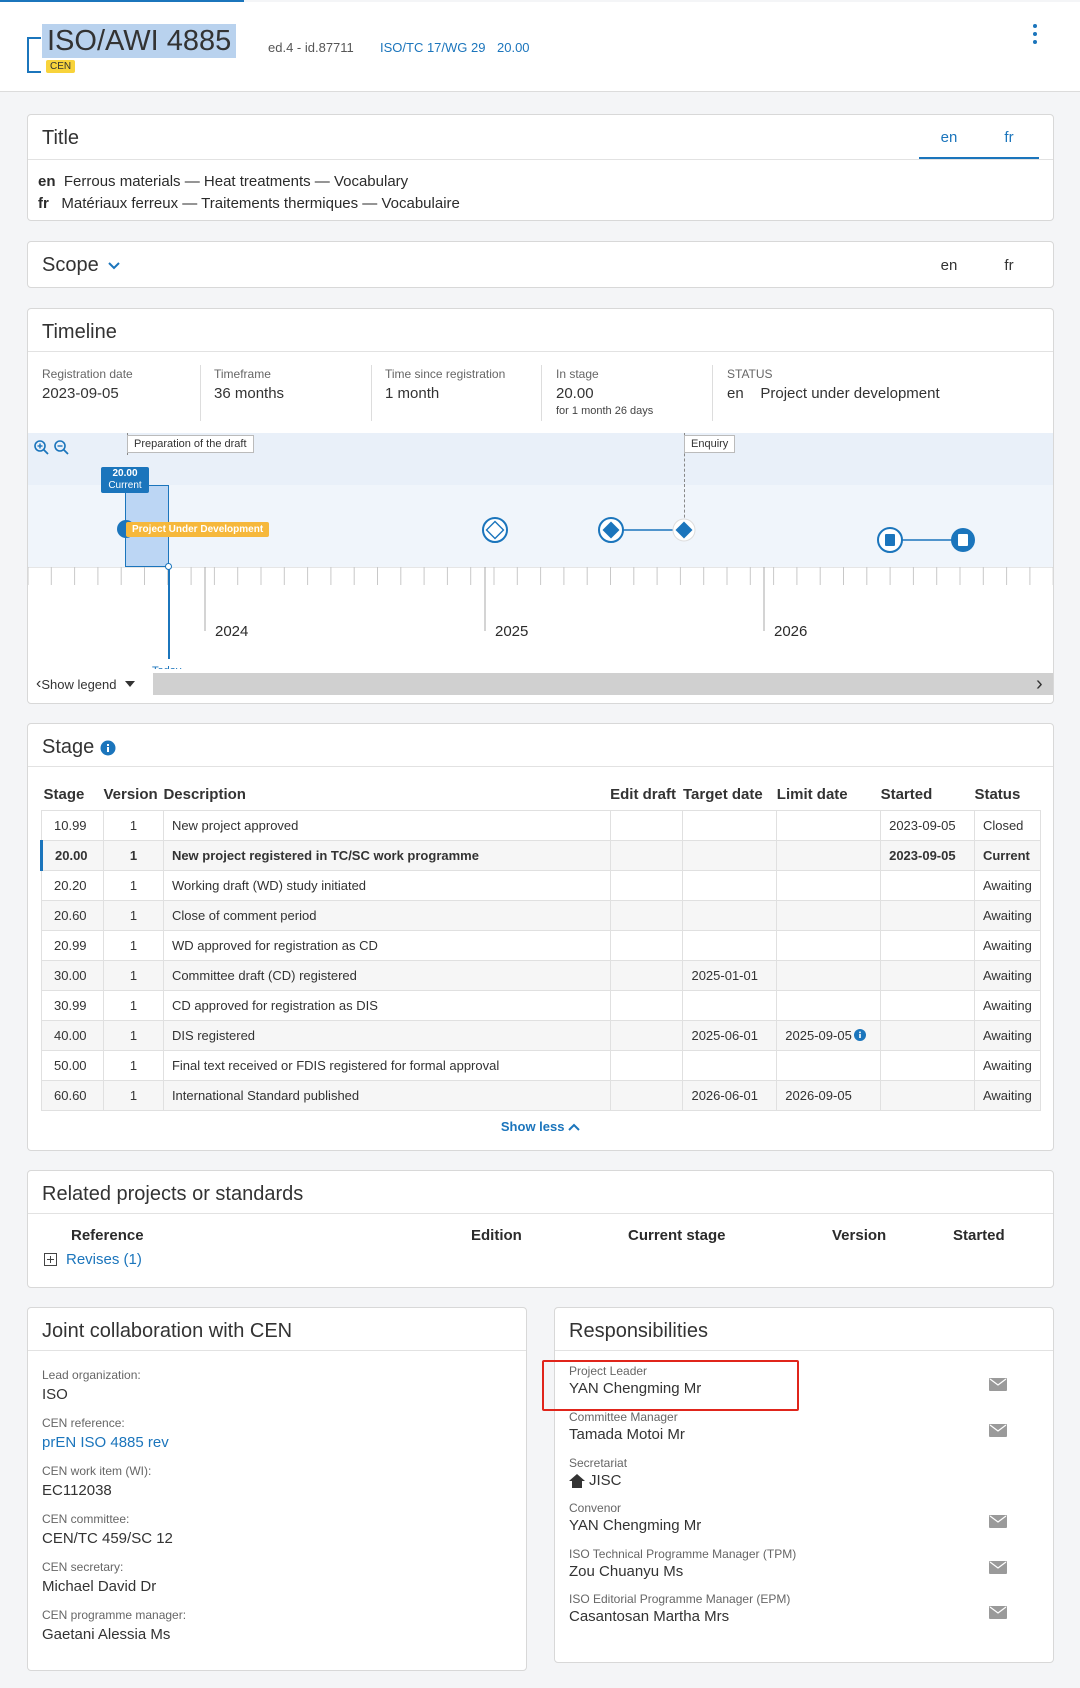  I want to click on cell-desc: DIS registered, so click(386, 1035).